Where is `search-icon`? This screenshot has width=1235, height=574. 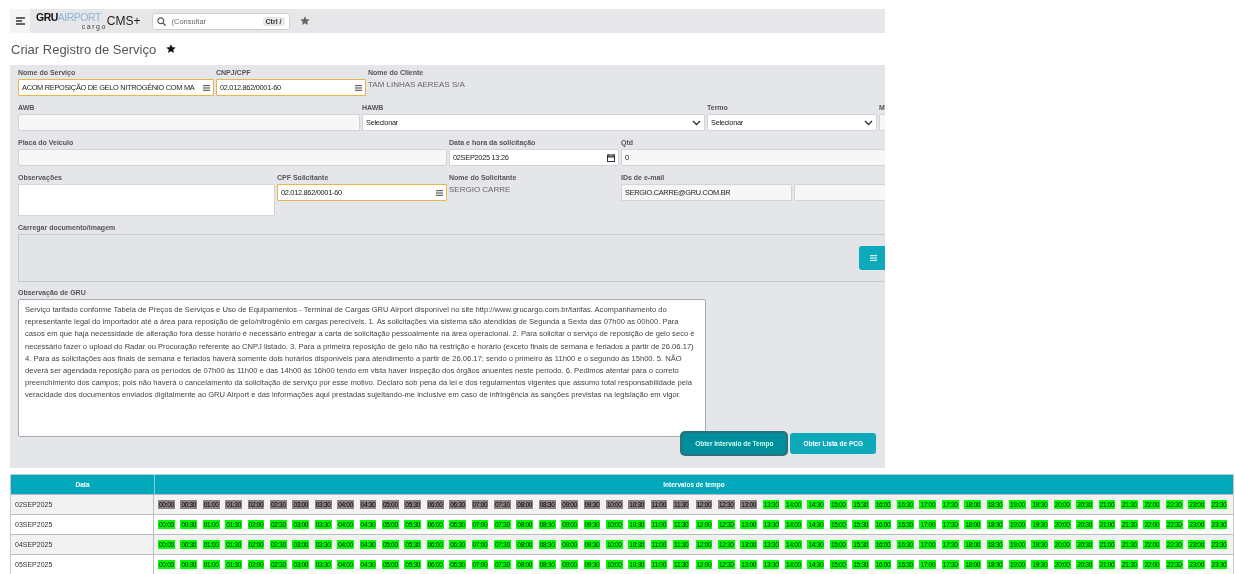
search-icon is located at coordinates (161, 21).